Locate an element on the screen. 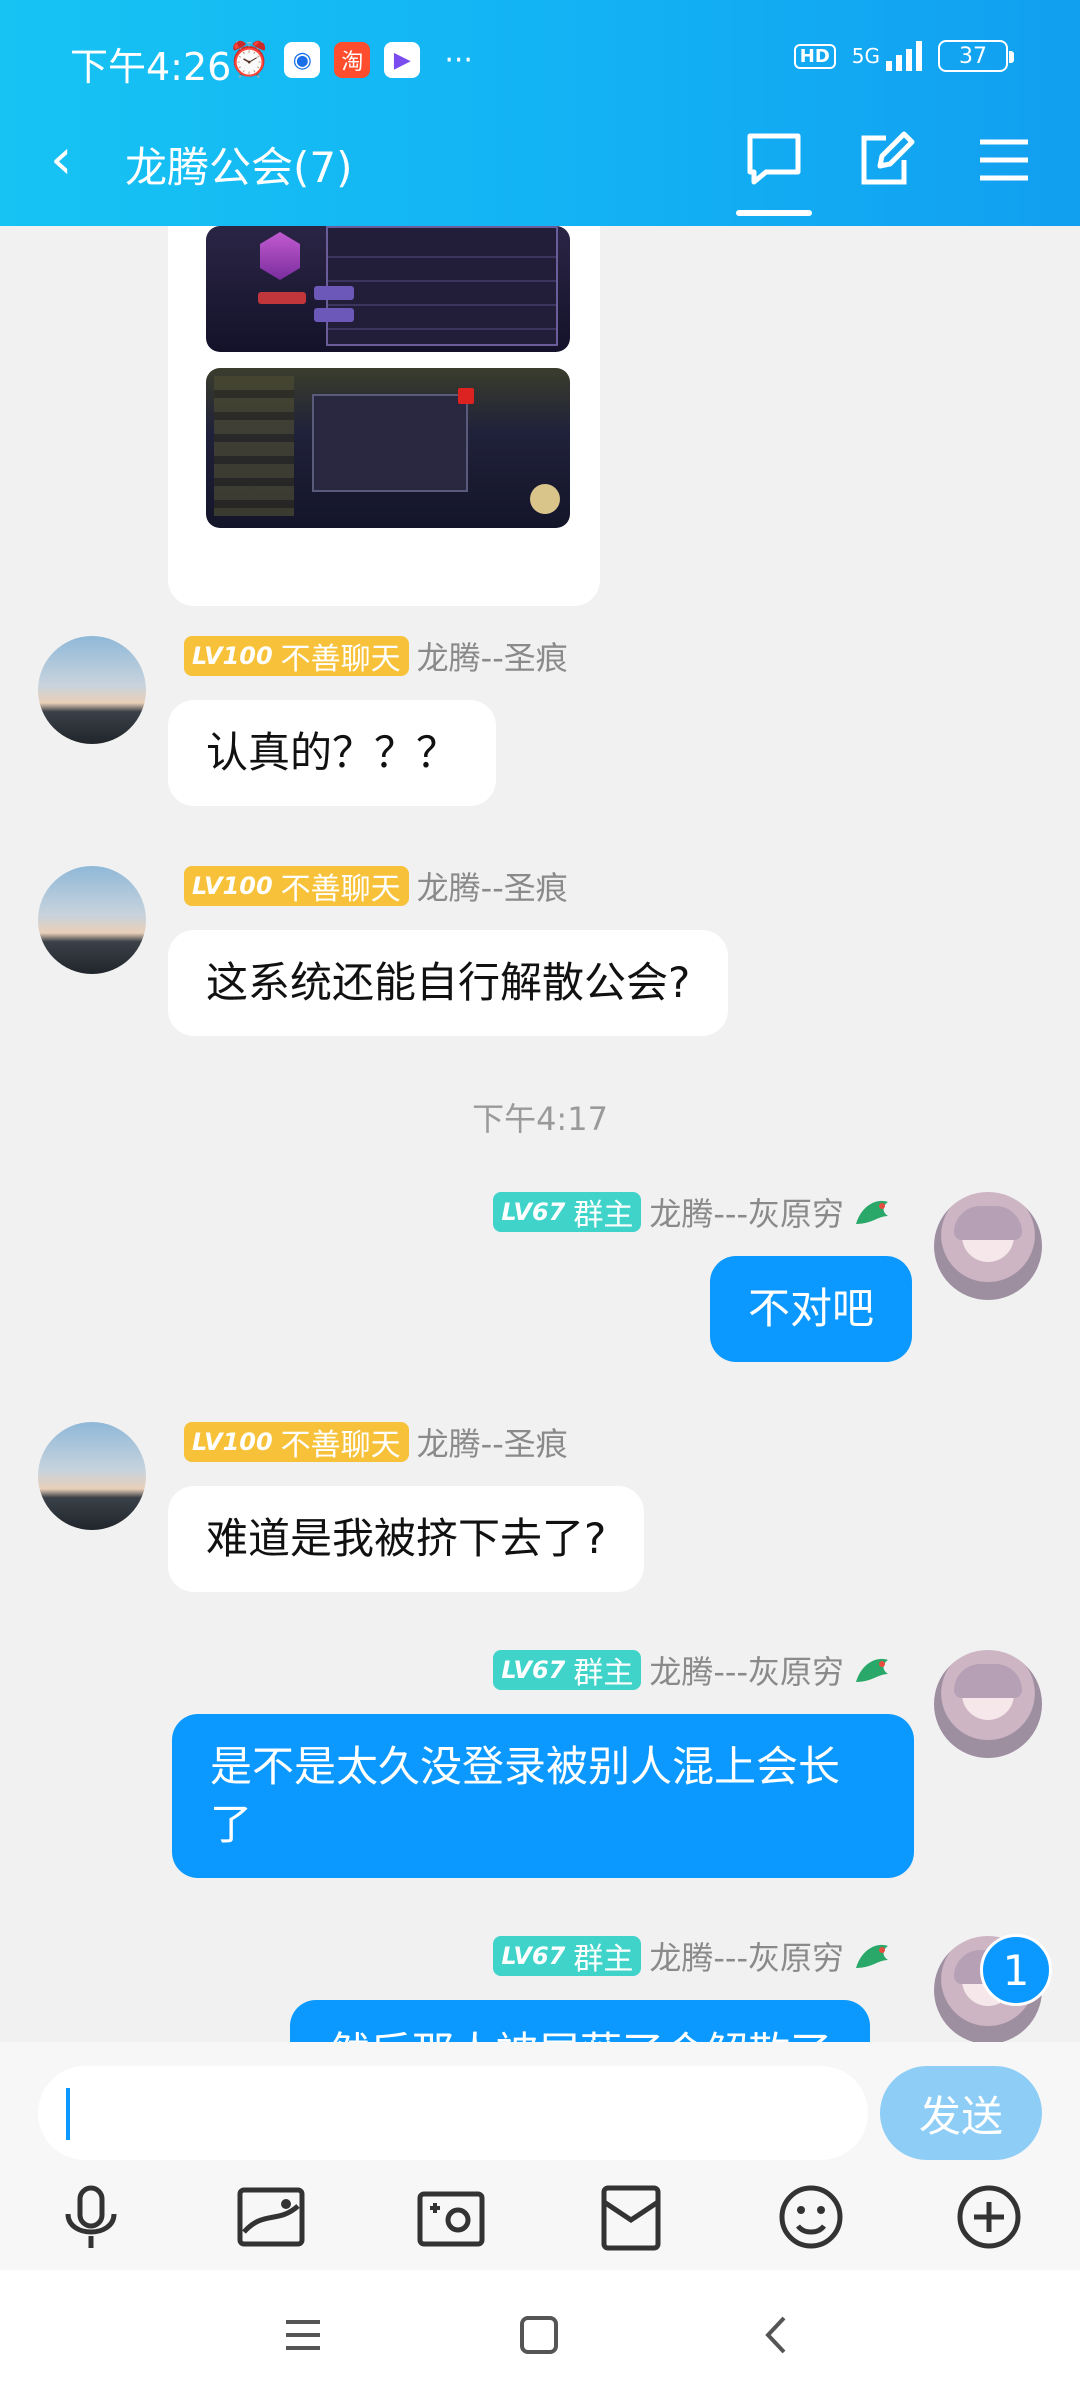 The image size is (1080, 2400). chat-tab-icon is located at coordinates (774, 160).